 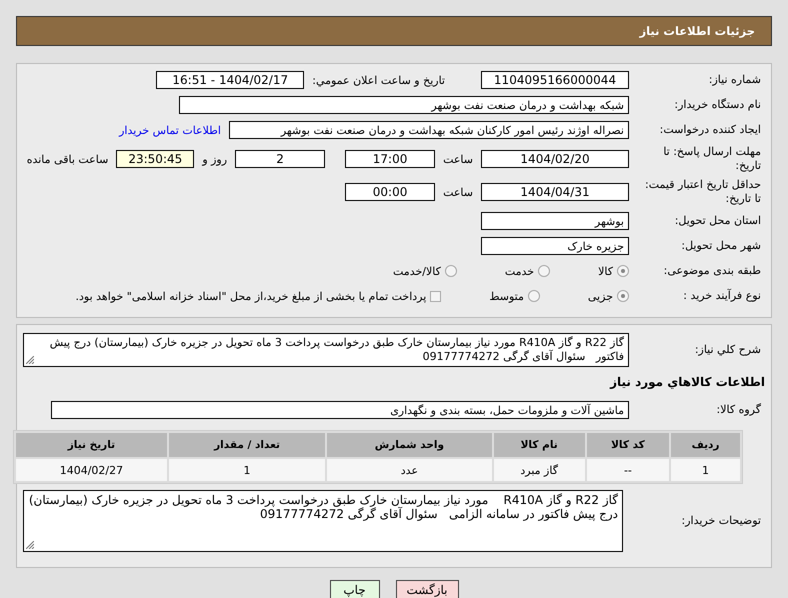 What do you see at coordinates (721, 246) in the screenshot?
I see `field-label: شهر محل تحويل:` at bounding box center [721, 246].